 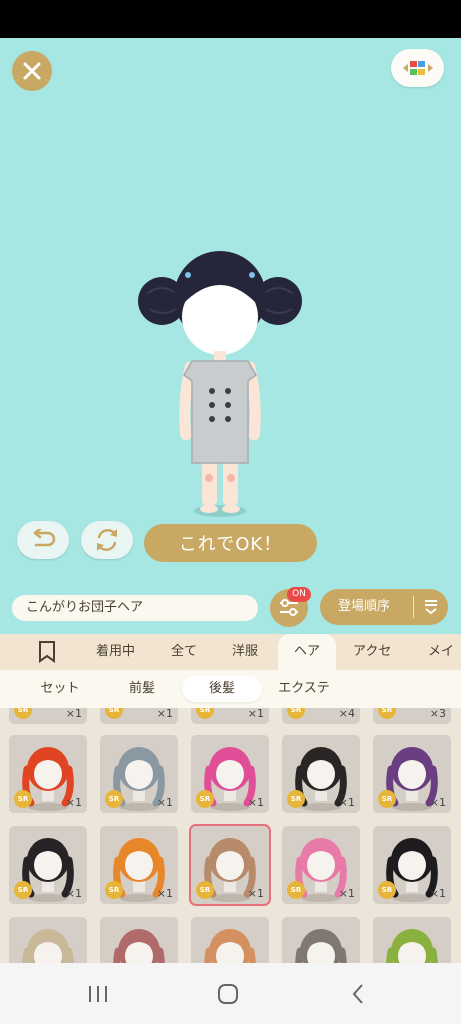 What do you see at coordinates (299, 594) in the screenshot?
I see `filter-on-badge: ON` at bounding box center [299, 594].